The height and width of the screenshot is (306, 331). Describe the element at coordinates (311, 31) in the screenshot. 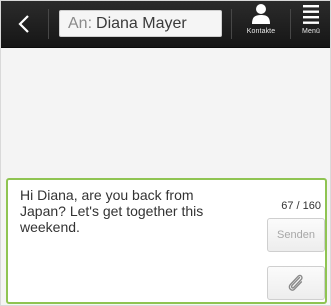

I see `menu-label: Menü` at that location.